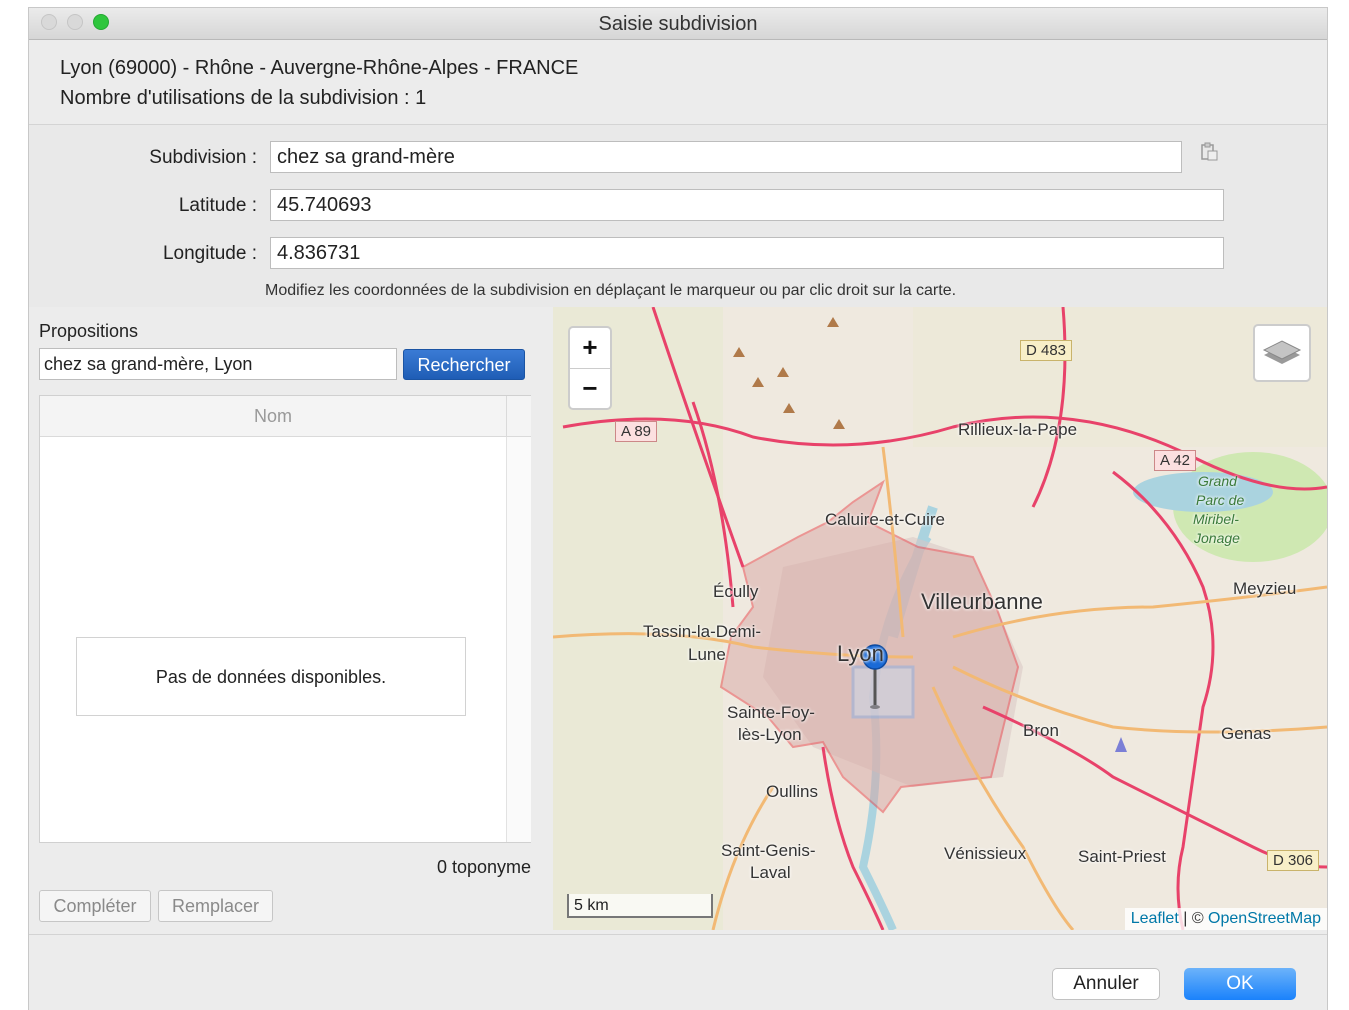  I want to click on column-header-name: Nom, so click(273, 416).